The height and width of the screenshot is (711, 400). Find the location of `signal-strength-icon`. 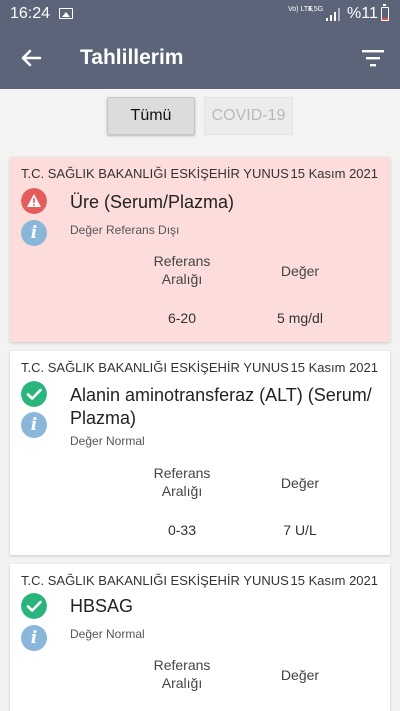

signal-strength-icon is located at coordinates (333, 14).